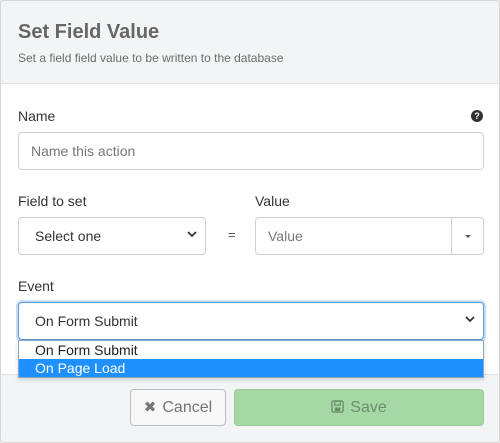 This screenshot has height=443, width=500. I want to click on event-label: Event, so click(36, 286).